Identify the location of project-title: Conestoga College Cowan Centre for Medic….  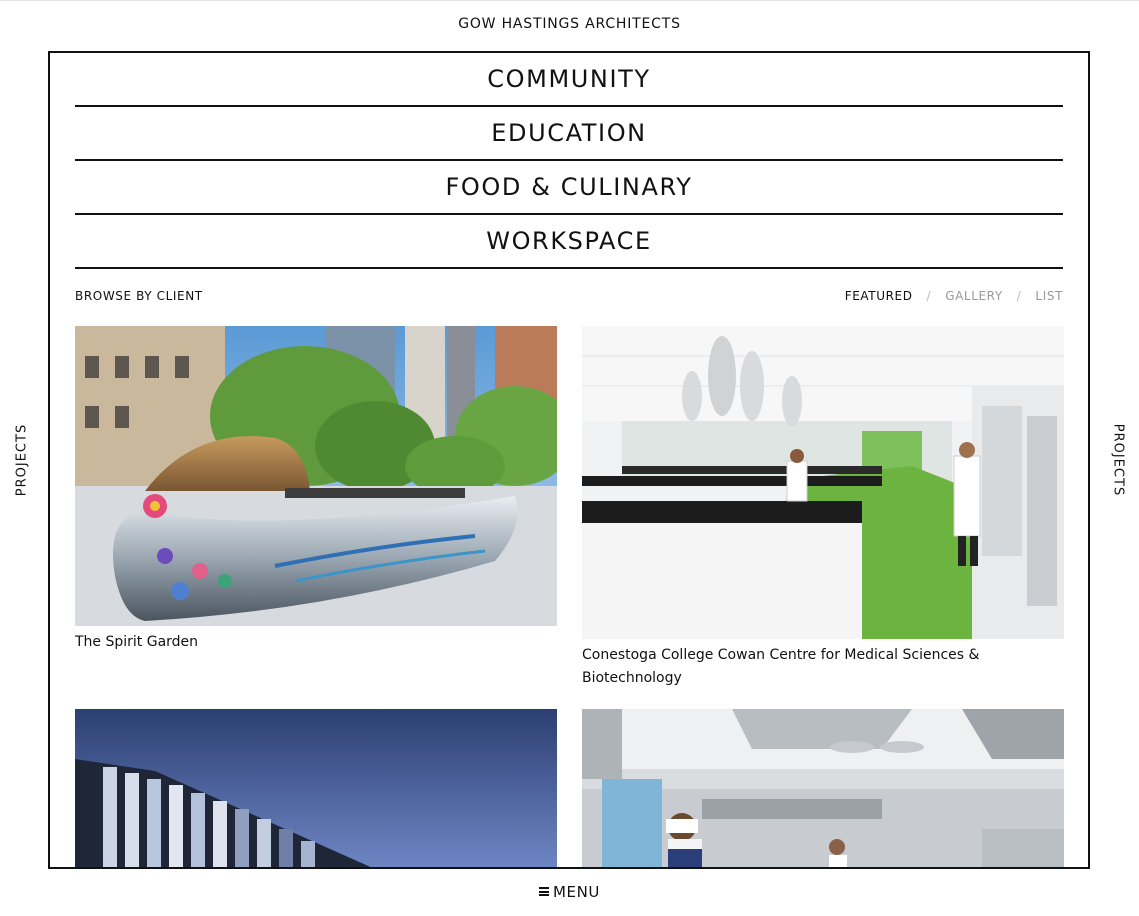
(823, 667).